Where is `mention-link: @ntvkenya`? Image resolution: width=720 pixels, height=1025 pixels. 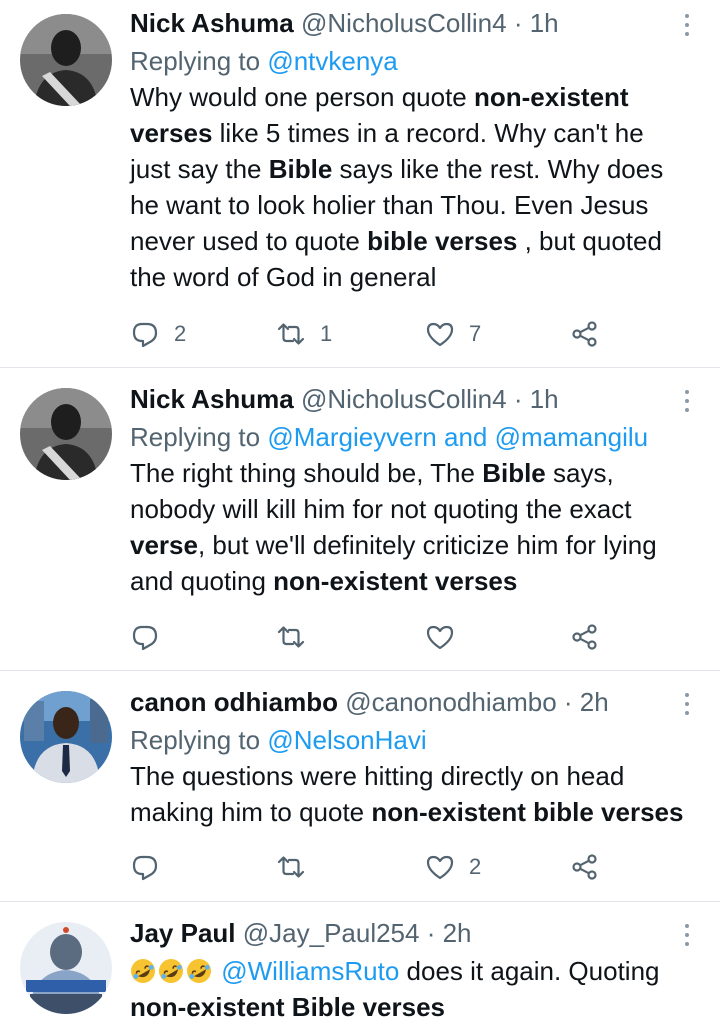 mention-link: @ntvkenya is located at coordinates (332, 61).